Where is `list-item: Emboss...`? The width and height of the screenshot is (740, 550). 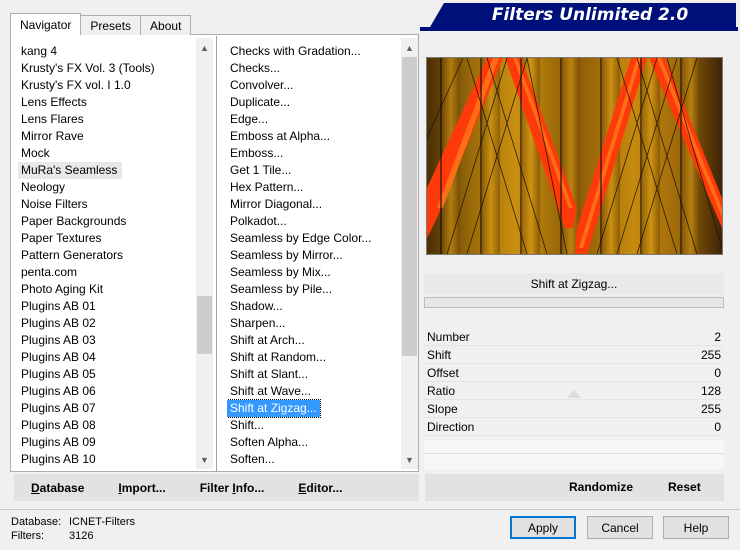
list-item: Emboss... is located at coordinates (314, 153).